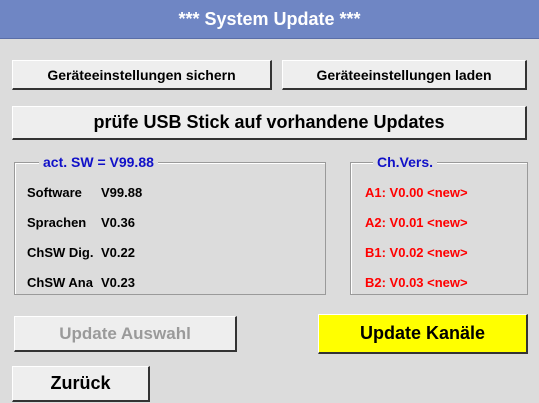 The width and height of the screenshot is (539, 403). What do you see at coordinates (423, 334) in the screenshot?
I see `update-channels-button: Update Kanäle` at bounding box center [423, 334].